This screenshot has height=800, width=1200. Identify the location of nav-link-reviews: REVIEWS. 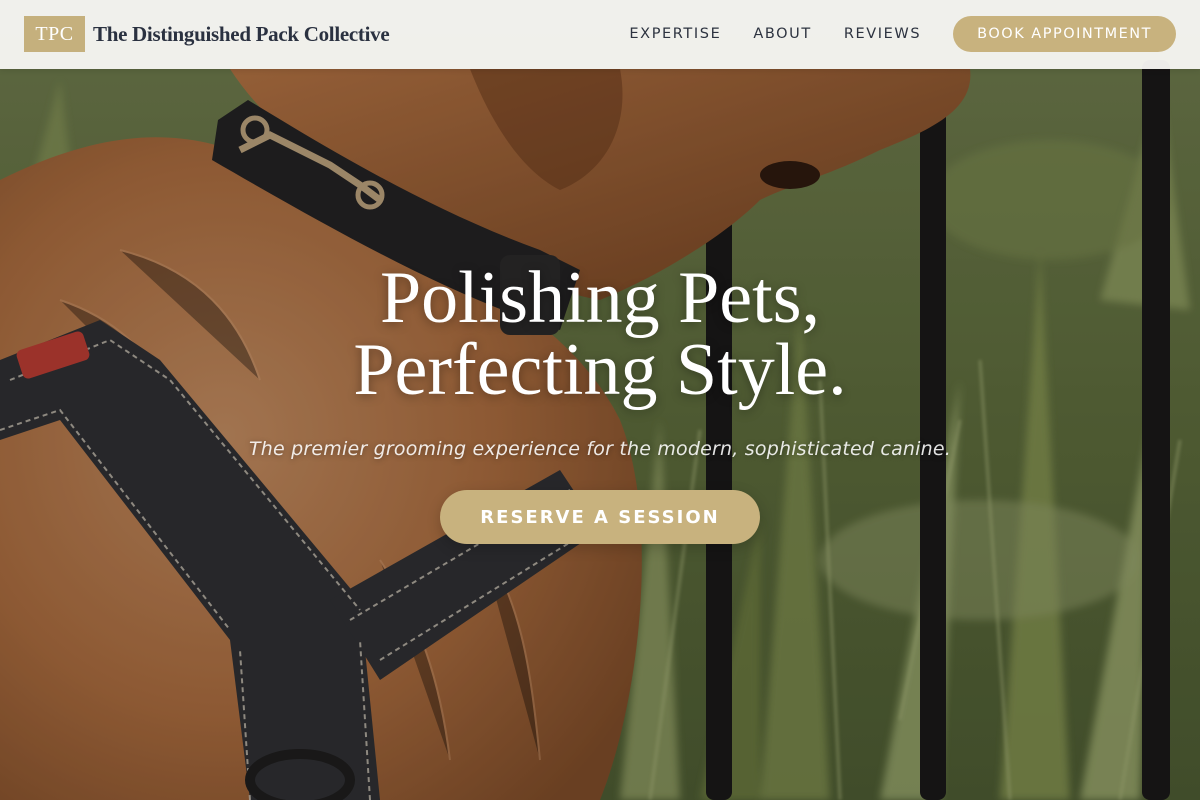
(882, 34).